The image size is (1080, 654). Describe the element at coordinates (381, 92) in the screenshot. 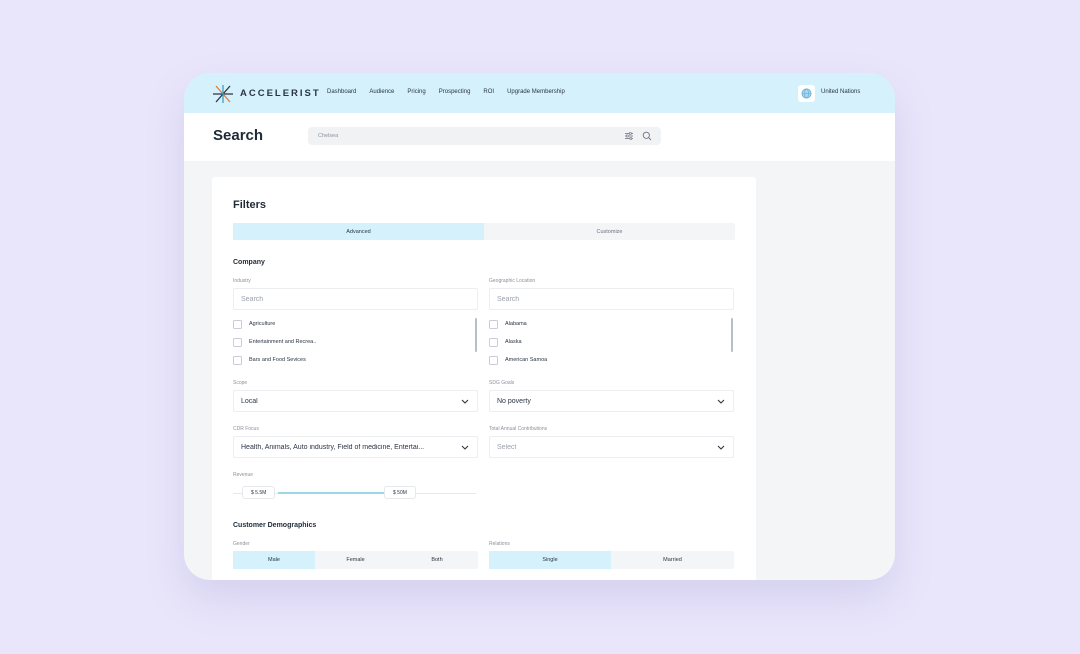

I see `nav-audience: Audience` at that location.